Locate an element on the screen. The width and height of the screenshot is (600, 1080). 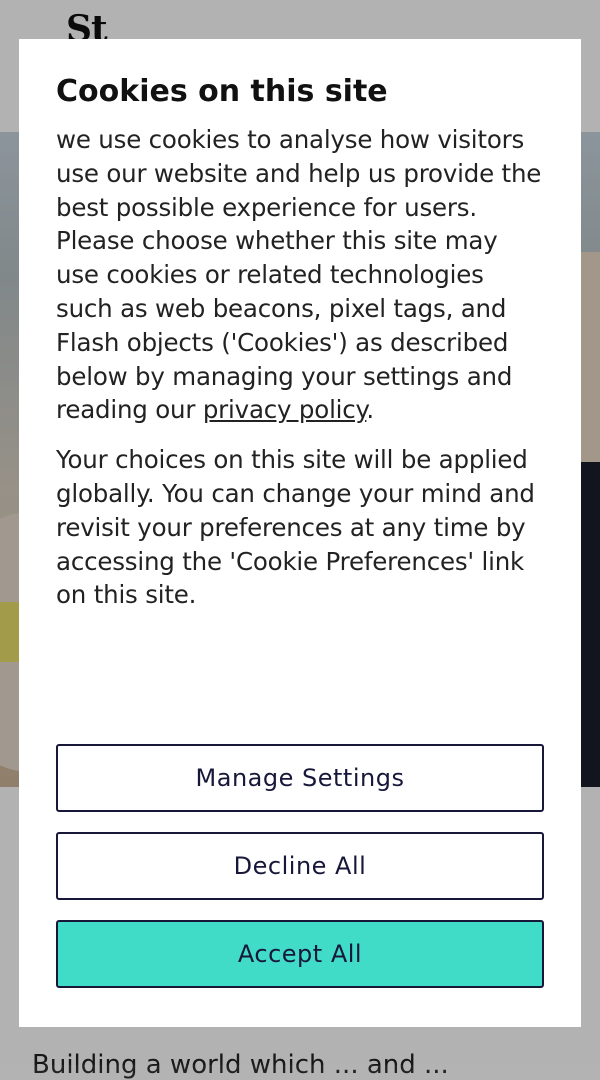
dialog-title: Cookies on this site is located at coordinates (222, 91).